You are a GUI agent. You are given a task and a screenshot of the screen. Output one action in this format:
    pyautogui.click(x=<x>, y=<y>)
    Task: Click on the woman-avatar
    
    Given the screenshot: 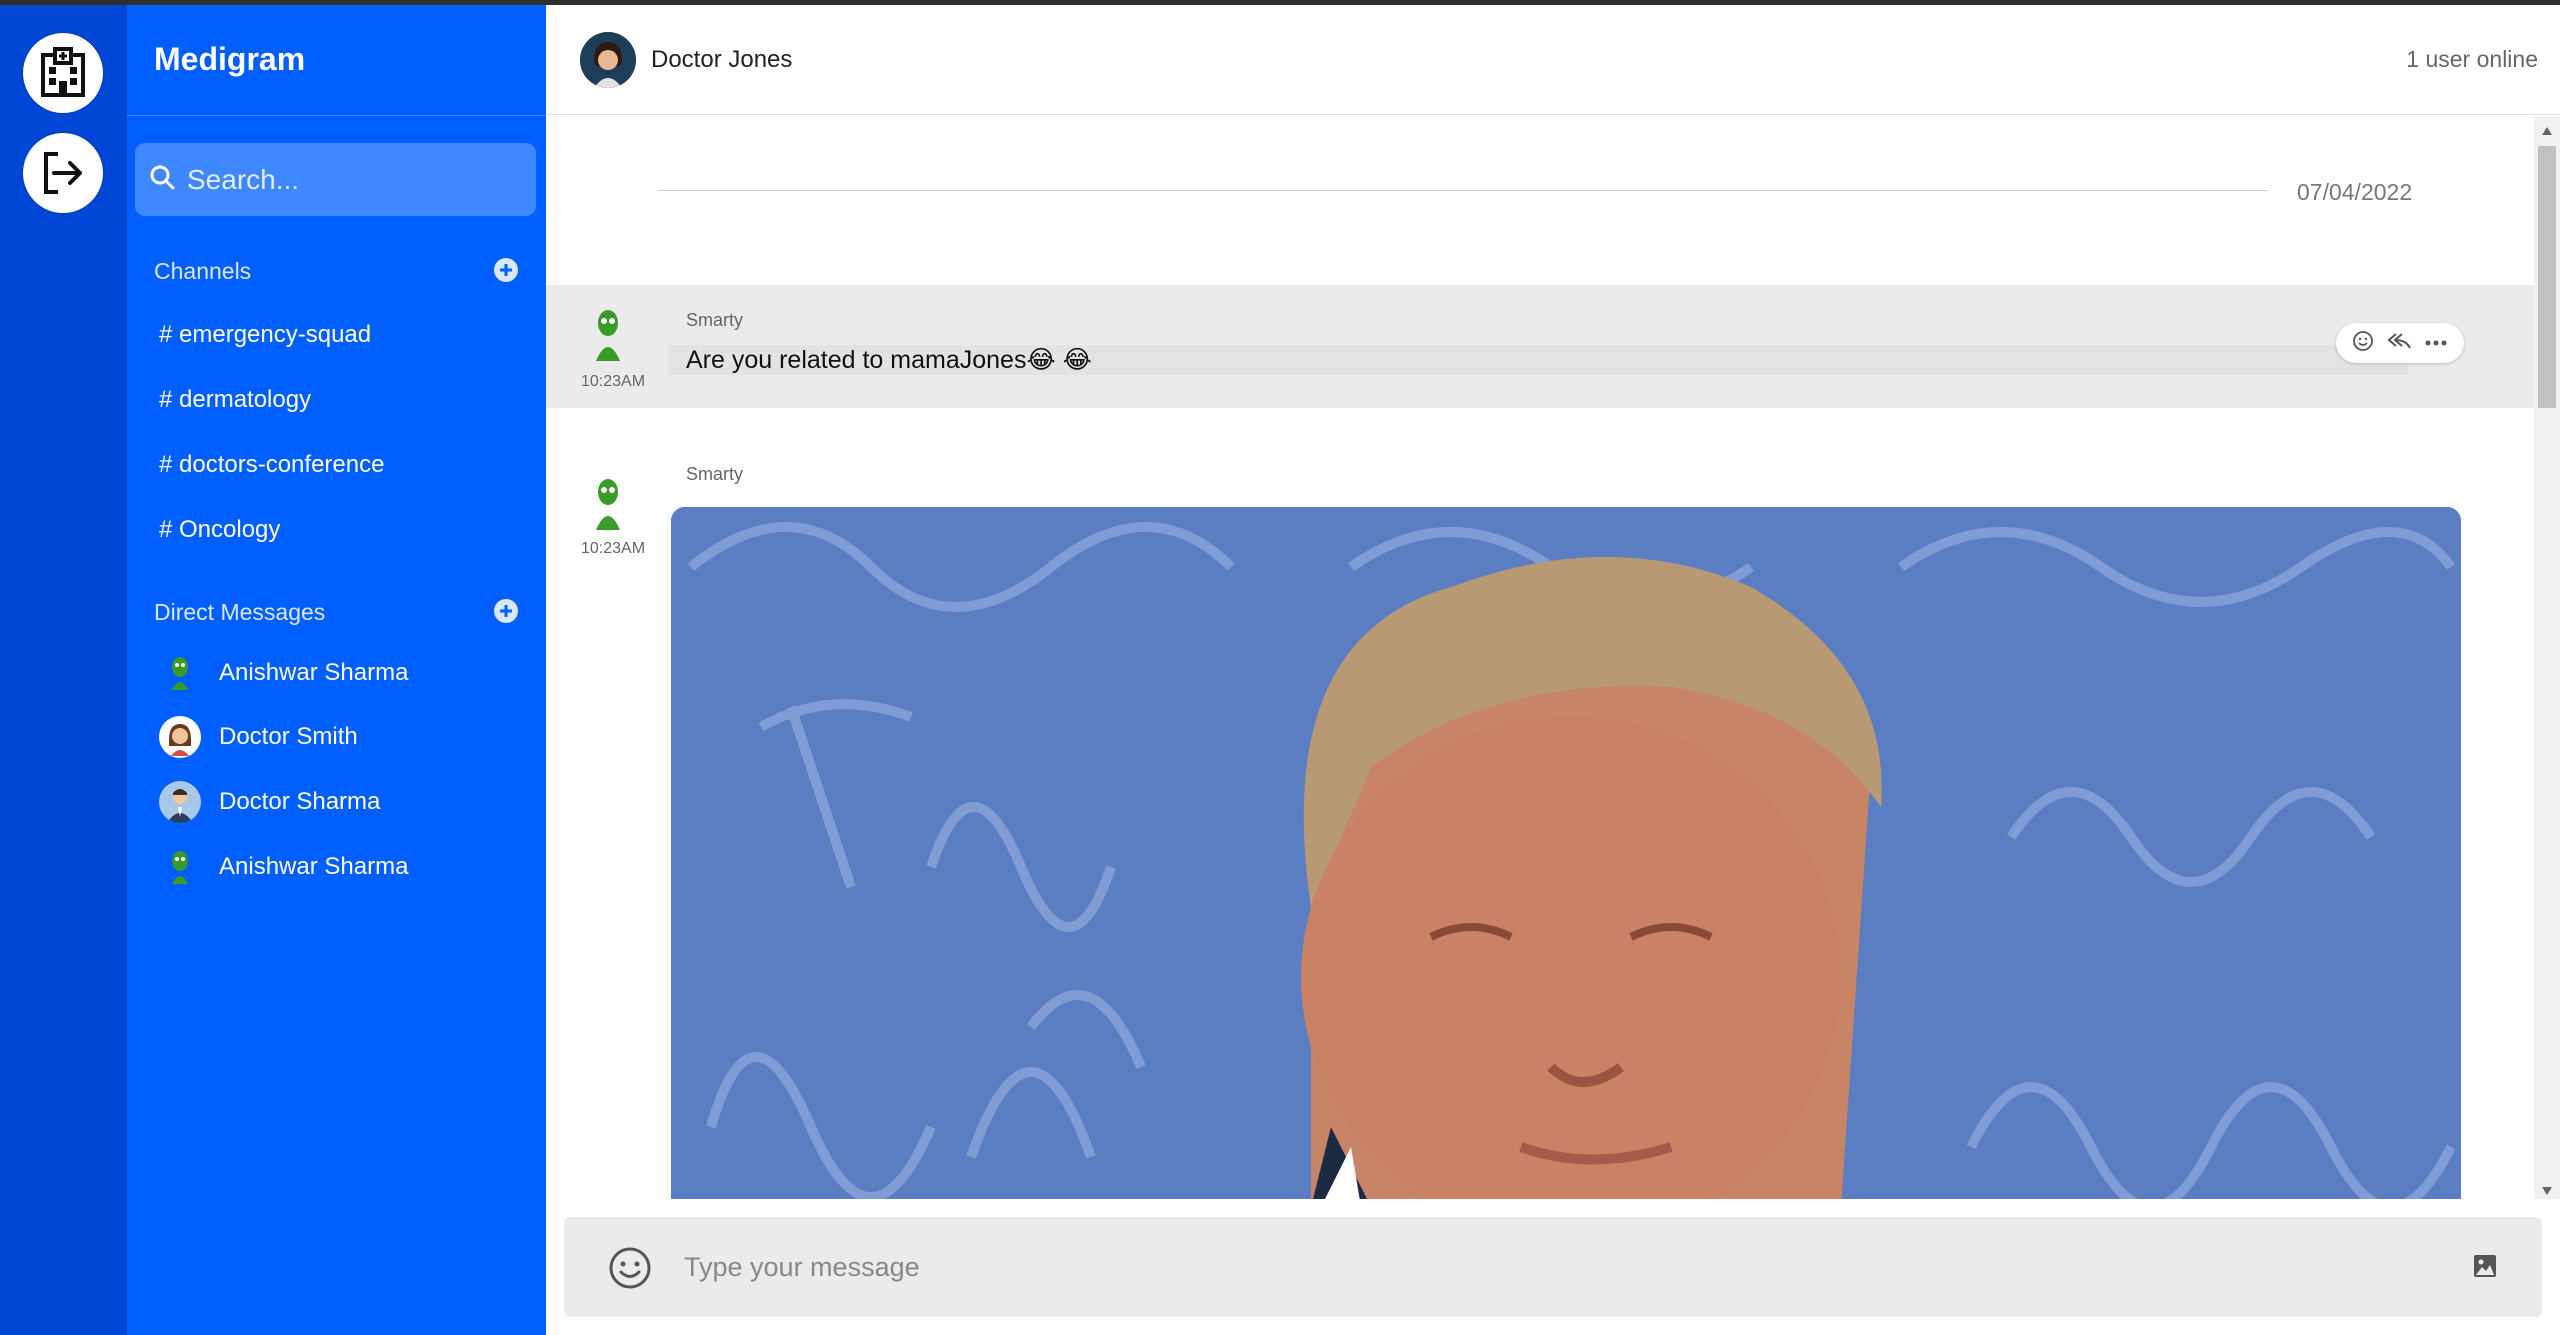 What is the action you would take?
    pyautogui.click(x=180, y=737)
    